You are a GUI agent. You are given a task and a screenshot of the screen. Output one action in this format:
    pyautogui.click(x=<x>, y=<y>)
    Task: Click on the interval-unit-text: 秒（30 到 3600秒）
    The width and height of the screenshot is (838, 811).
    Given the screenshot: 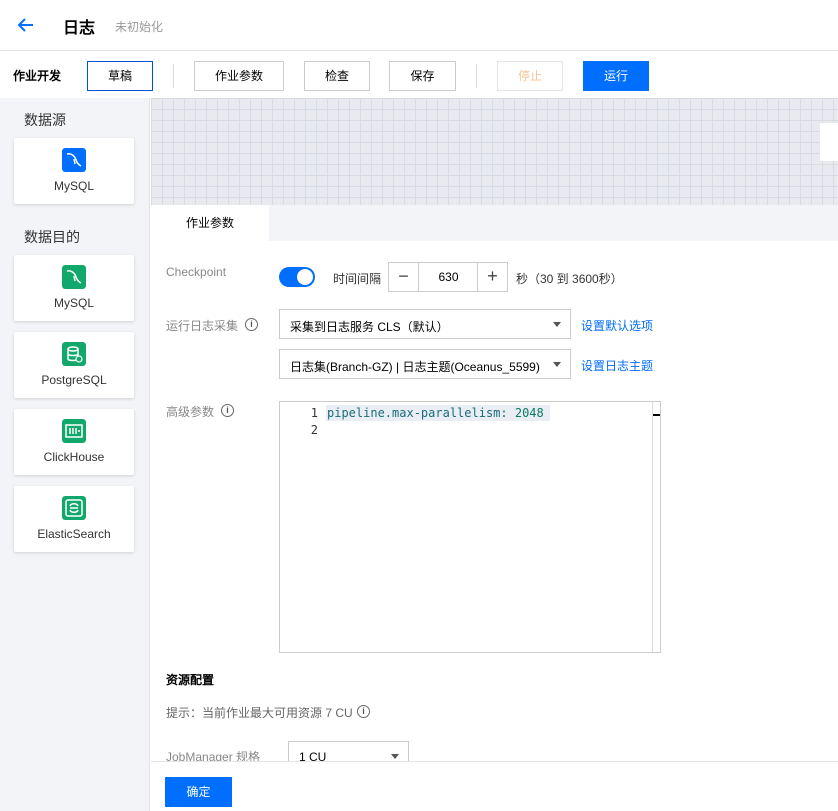 What is the action you would take?
    pyautogui.click(x=569, y=279)
    